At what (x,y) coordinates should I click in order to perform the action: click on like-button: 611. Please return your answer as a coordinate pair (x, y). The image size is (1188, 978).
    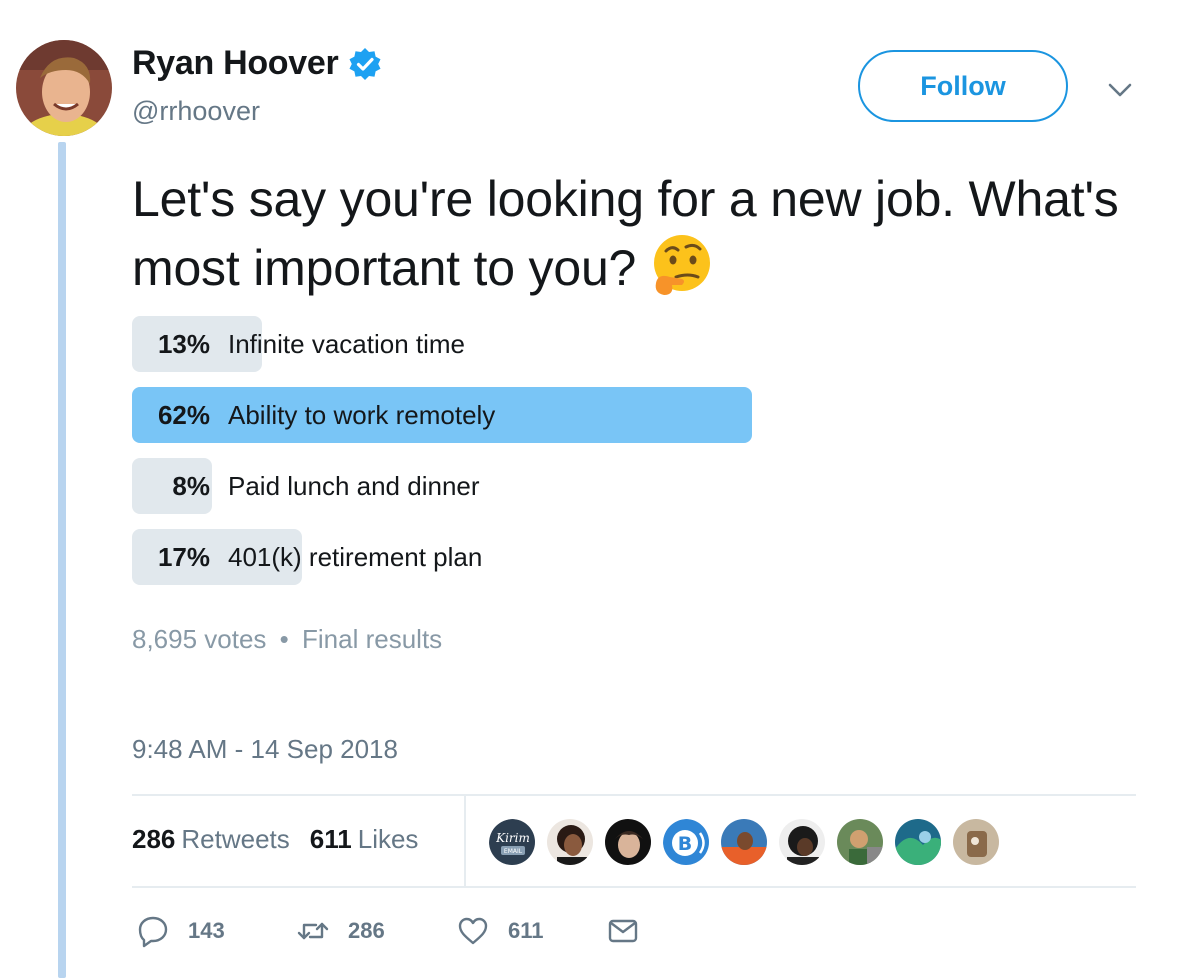
    Looking at the image, I should click on (531, 931).